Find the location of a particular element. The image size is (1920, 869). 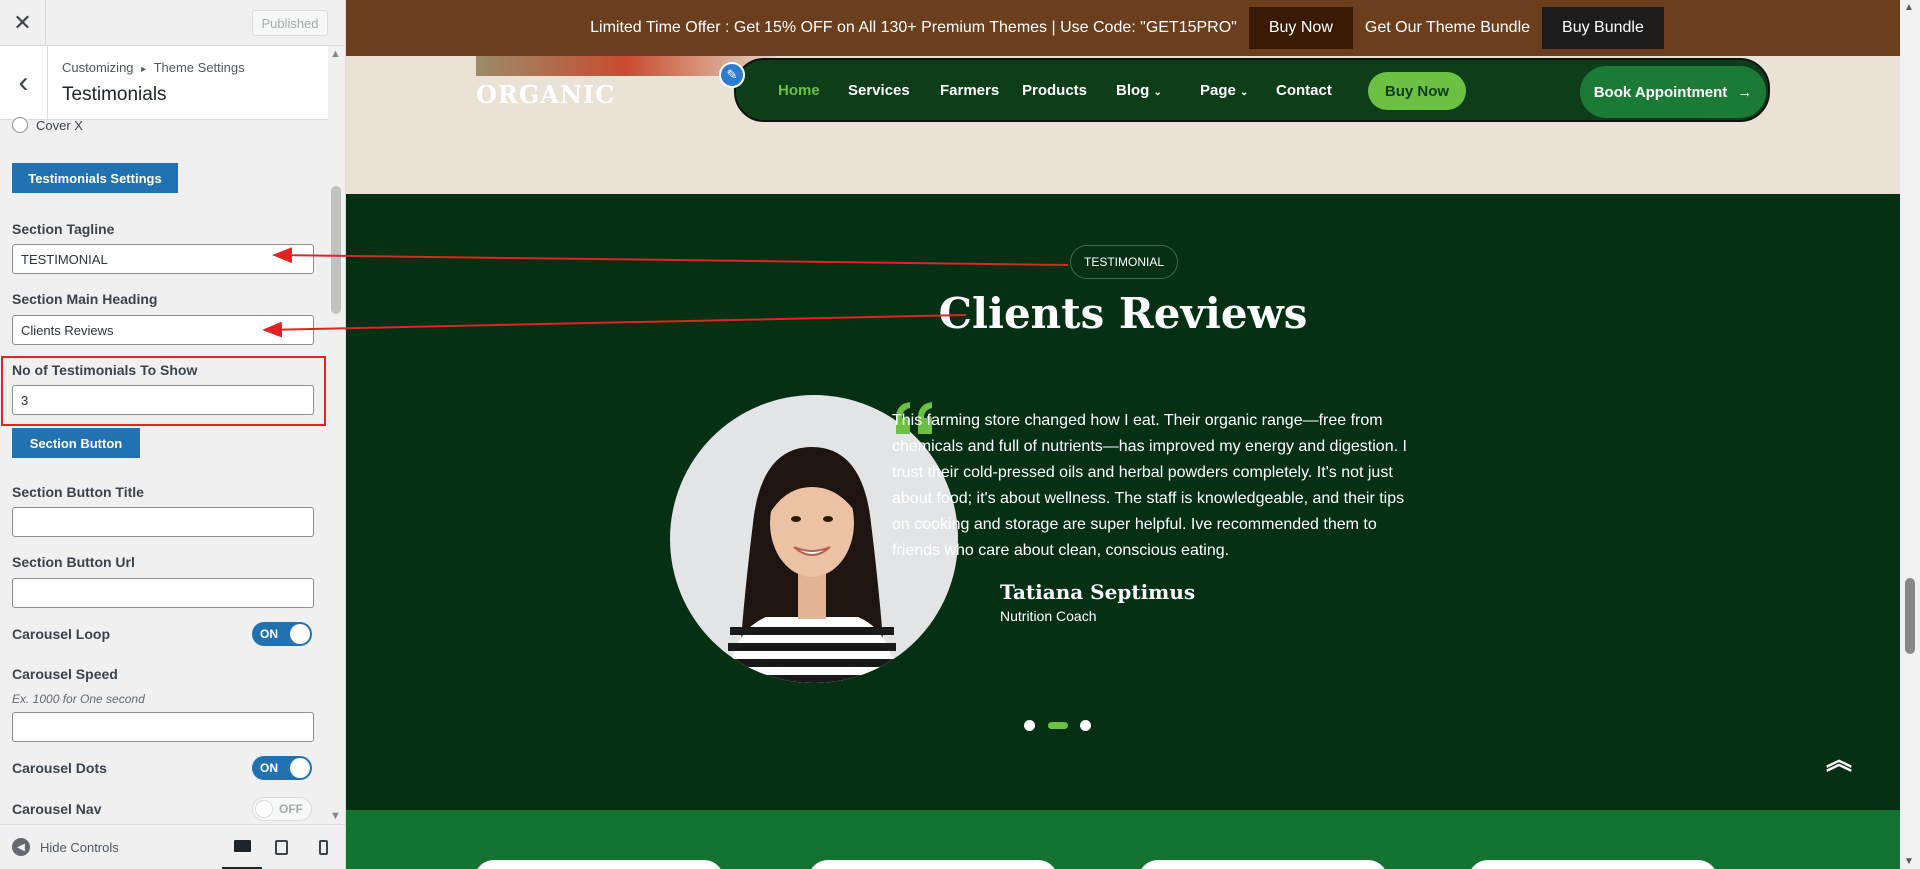

hide-controls-button: ◀ Hide Controls is located at coordinates (65, 847).